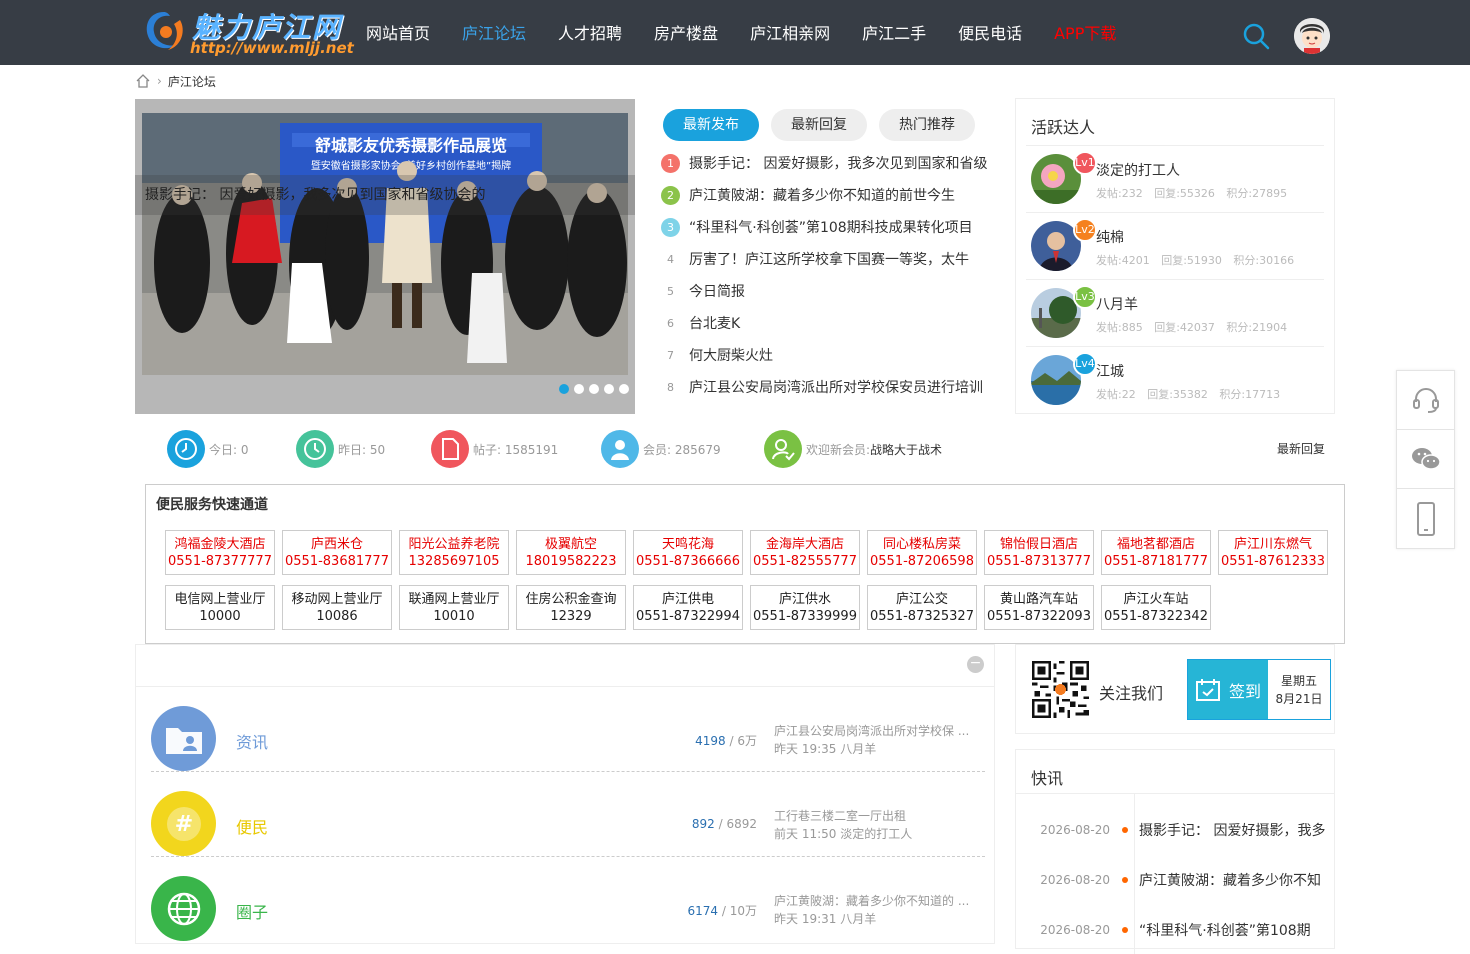 Image resolution: width=1470 pixels, height=954 pixels. Describe the element at coordinates (927, 125) in the screenshot. I see `tab-hot: 热门推荐` at that location.